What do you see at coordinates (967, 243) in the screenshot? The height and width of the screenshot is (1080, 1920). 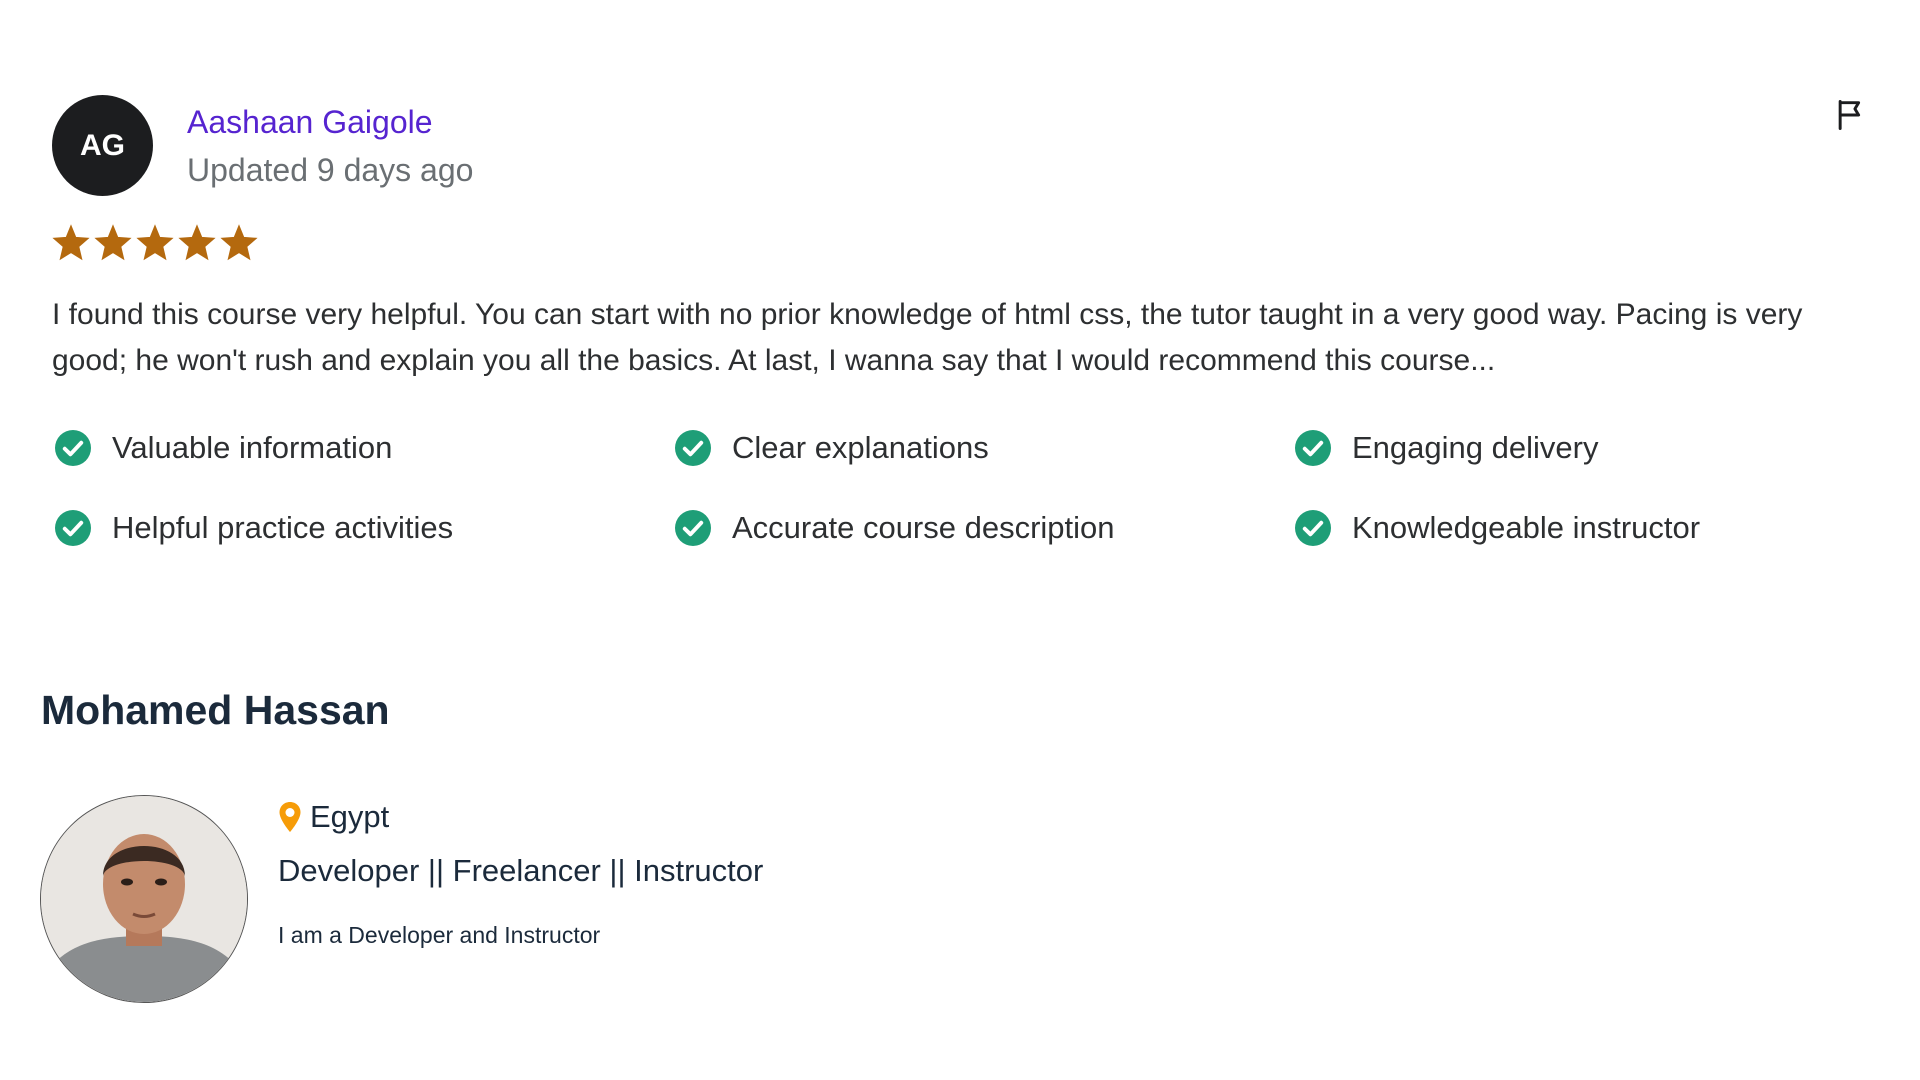 I see `star-rating` at bounding box center [967, 243].